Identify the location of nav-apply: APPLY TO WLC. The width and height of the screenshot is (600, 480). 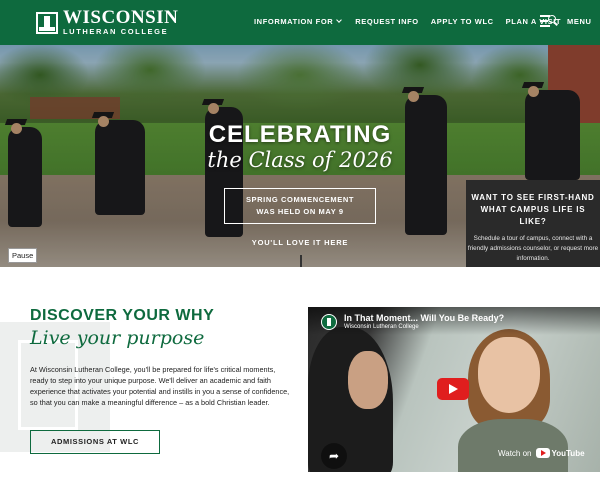
(462, 21).